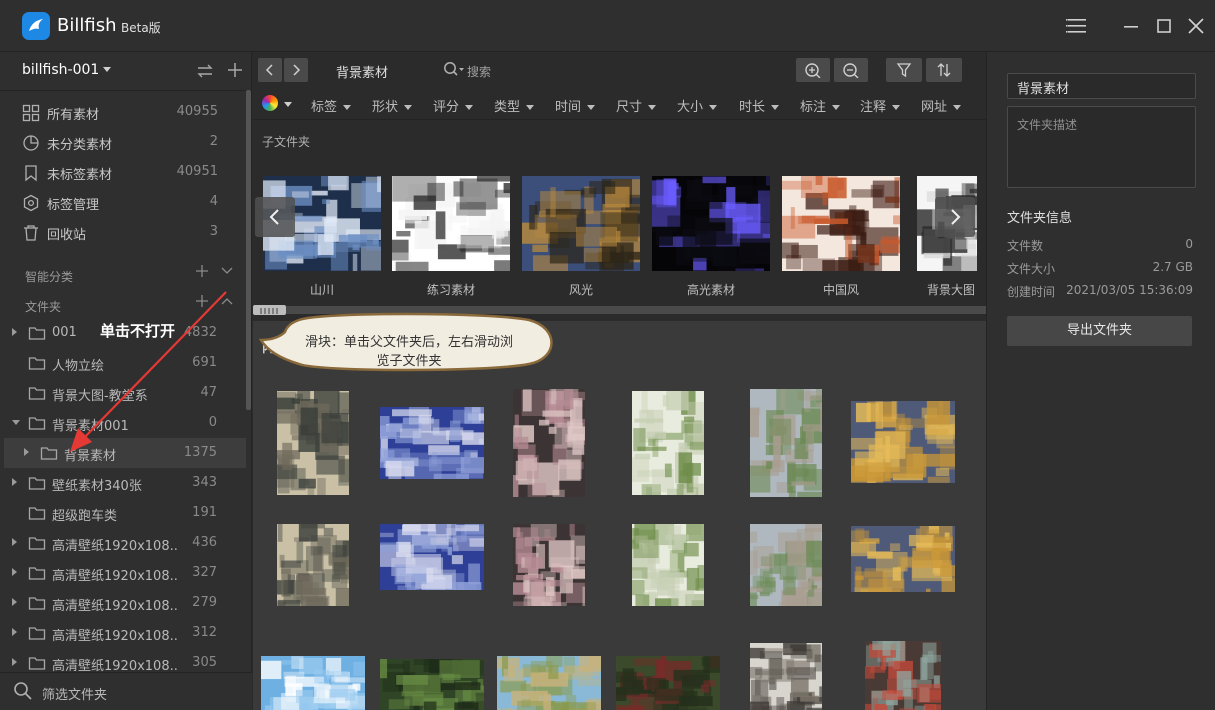  What do you see at coordinates (392, 105) in the screenshot?
I see `filter-dropdown: 形状` at bounding box center [392, 105].